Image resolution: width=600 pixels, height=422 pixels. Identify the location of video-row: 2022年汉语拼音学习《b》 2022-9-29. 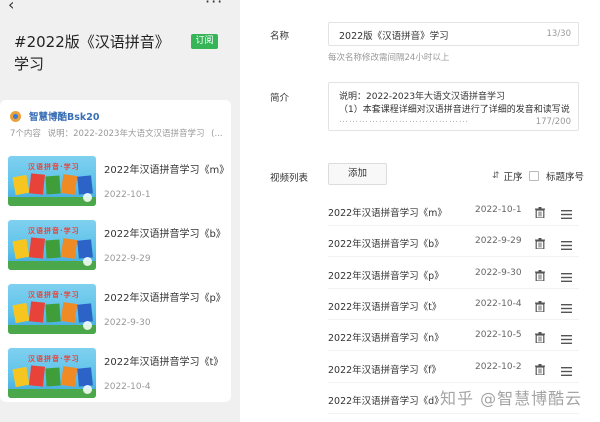
(453, 242).